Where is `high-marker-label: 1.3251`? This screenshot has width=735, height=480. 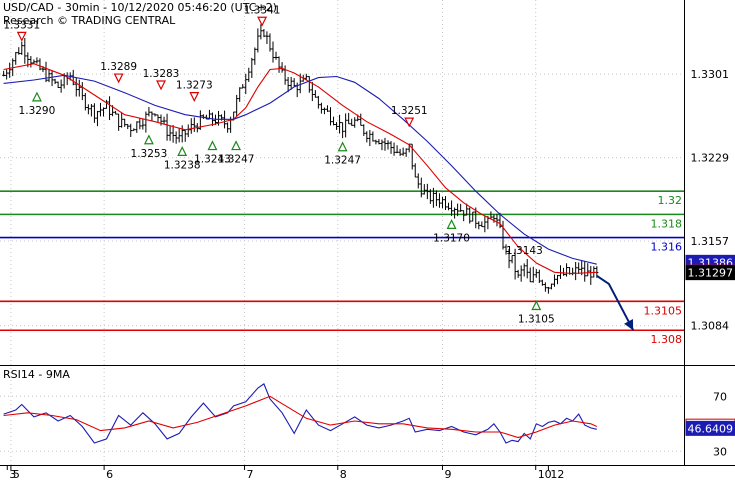 high-marker-label: 1.3251 is located at coordinates (409, 111).